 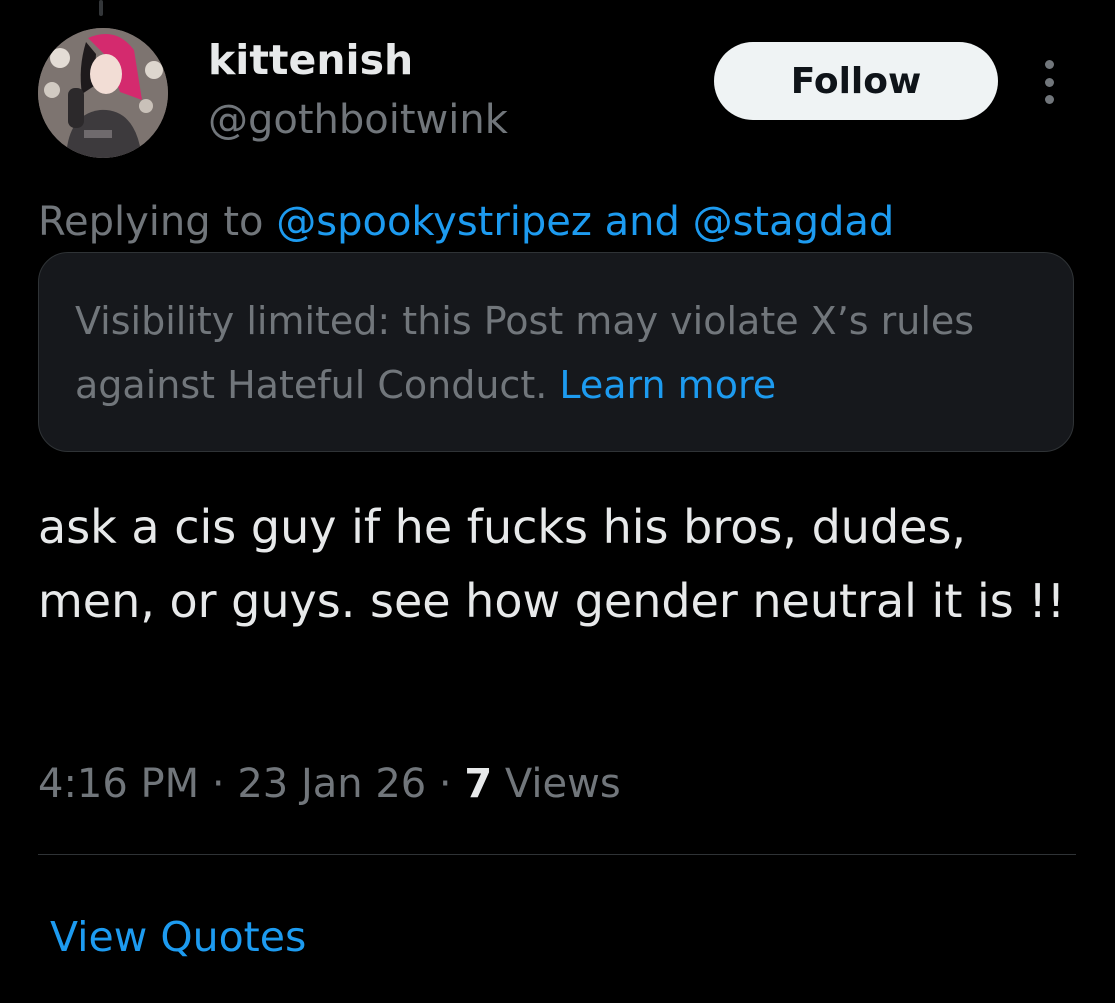 What do you see at coordinates (478, 784) in the screenshot?
I see `views-count: 7` at bounding box center [478, 784].